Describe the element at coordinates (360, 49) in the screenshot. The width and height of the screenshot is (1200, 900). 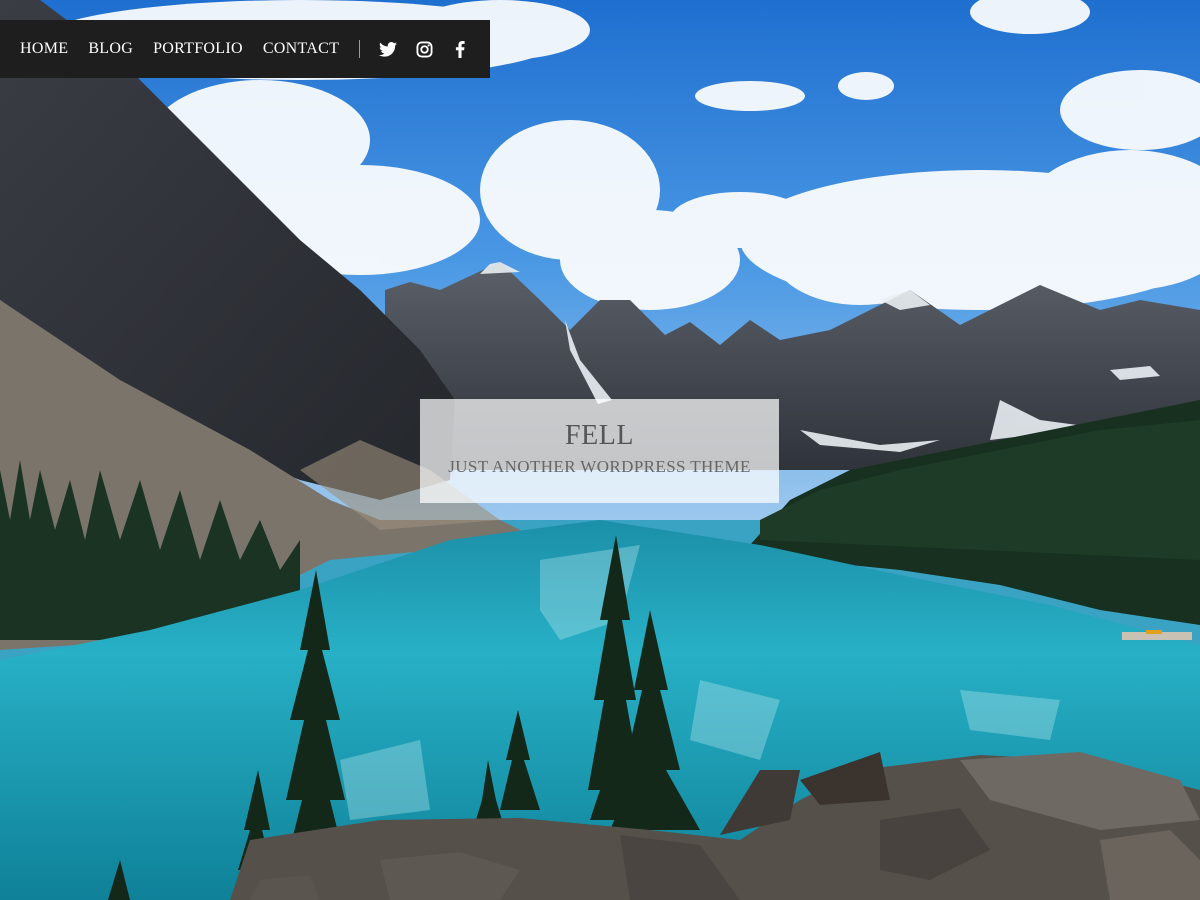
I see `nav-divider` at that location.